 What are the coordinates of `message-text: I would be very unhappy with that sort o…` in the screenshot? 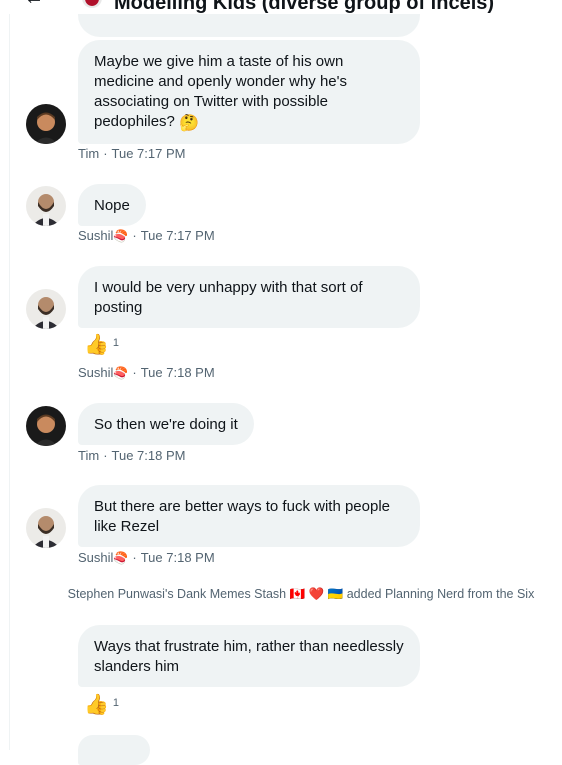 It's located at (228, 297).